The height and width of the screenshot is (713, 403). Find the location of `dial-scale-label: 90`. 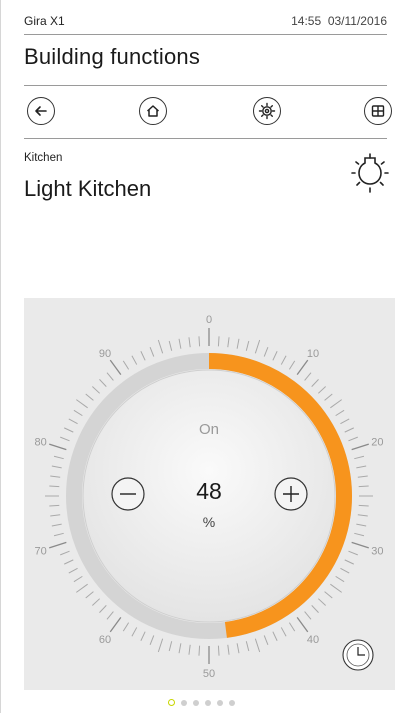

dial-scale-label: 90 is located at coordinates (105, 354).